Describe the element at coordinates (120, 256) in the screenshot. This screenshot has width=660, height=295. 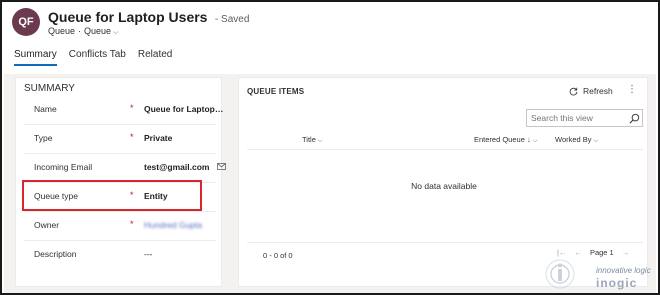
I see `field-description: Description ---` at that location.